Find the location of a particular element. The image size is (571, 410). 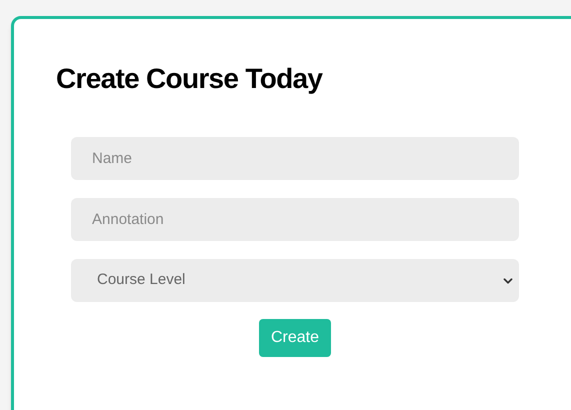

text-field: Name is located at coordinates (295, 158).